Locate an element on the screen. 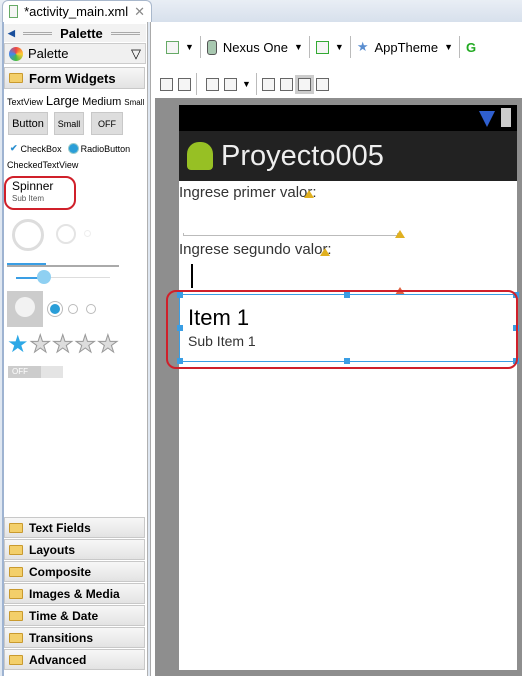 This screenshot has height=676, width=522. palette-dropdown: Palette ▽ is located at coordinates (75, 53).